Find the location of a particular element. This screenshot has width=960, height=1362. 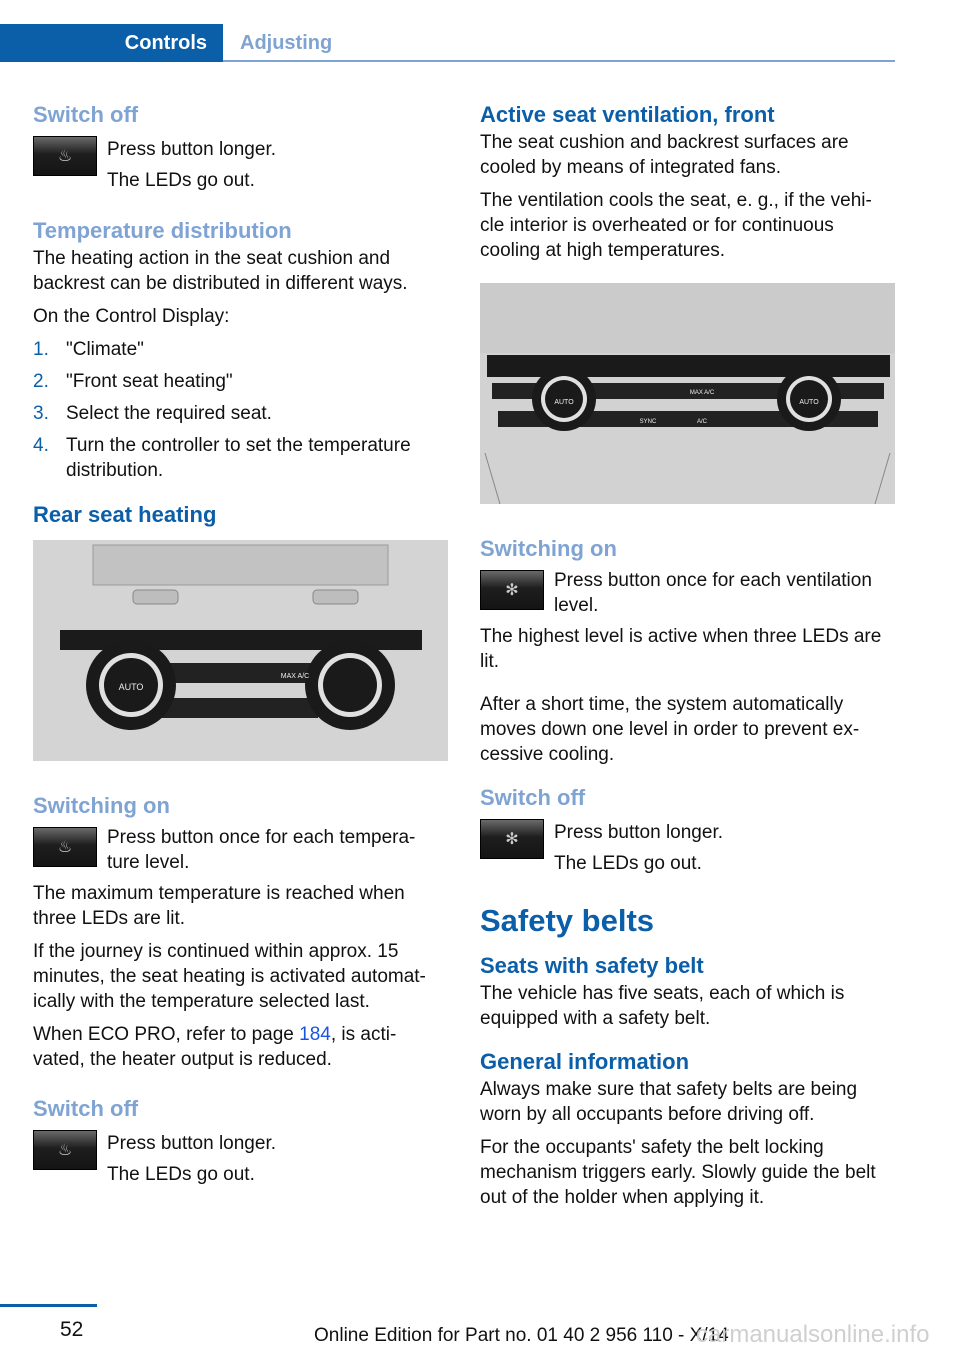

auto-label-left: AUTO is located at coordinates (564, 402).